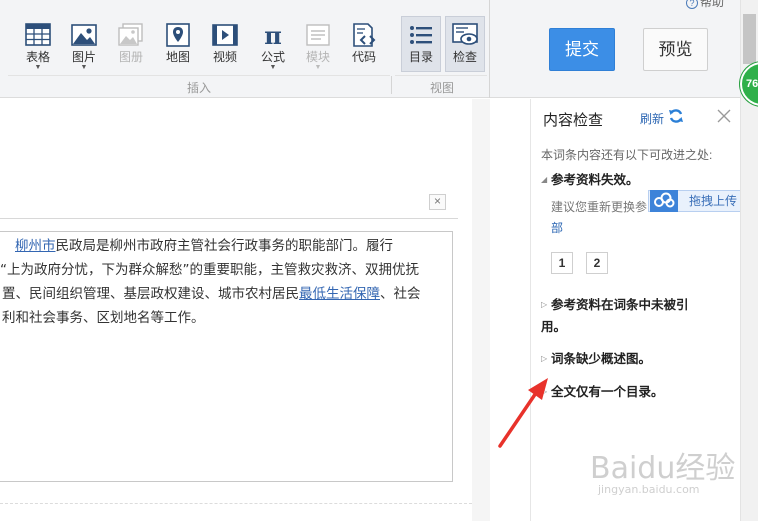 This screenshot has width=758, height=521. Describe the element at coordinates (442, 88) in the screenshot. I see `view-group-label: 视图` at that location.